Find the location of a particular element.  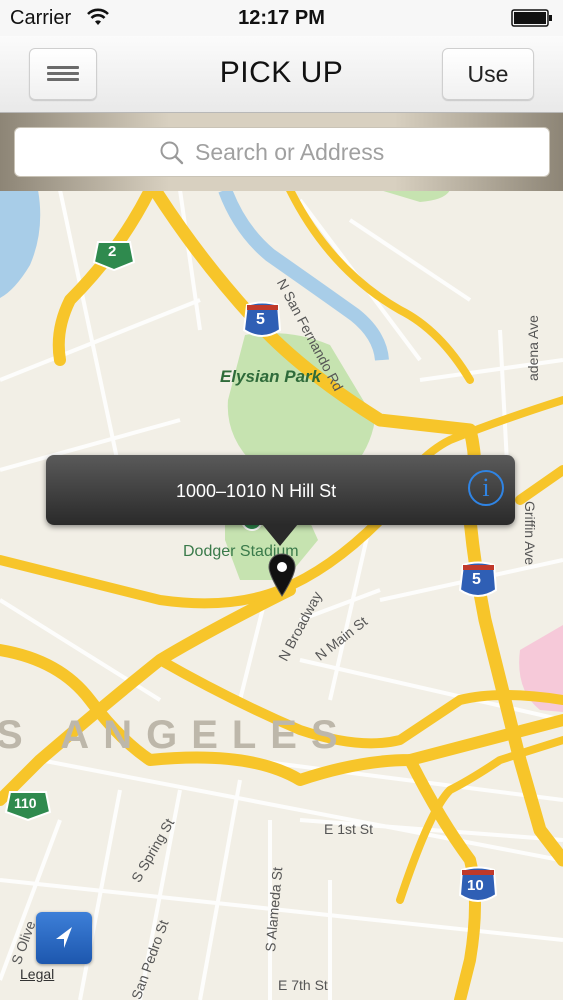

search-placeholder: Search or Address is located at coordinates (290, 152).